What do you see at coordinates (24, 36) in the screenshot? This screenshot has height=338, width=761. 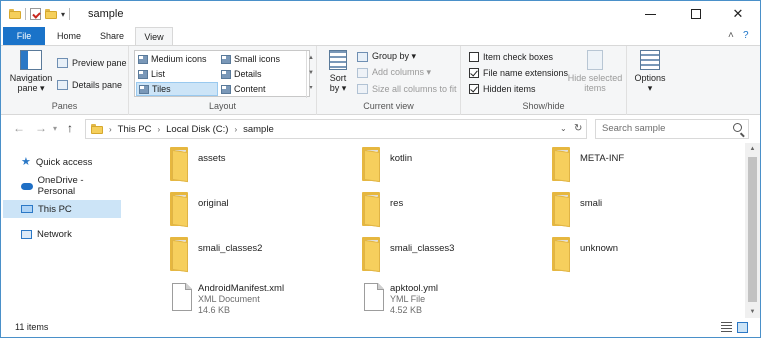 I see `tab-file: File` at bounding box center [24, 36].